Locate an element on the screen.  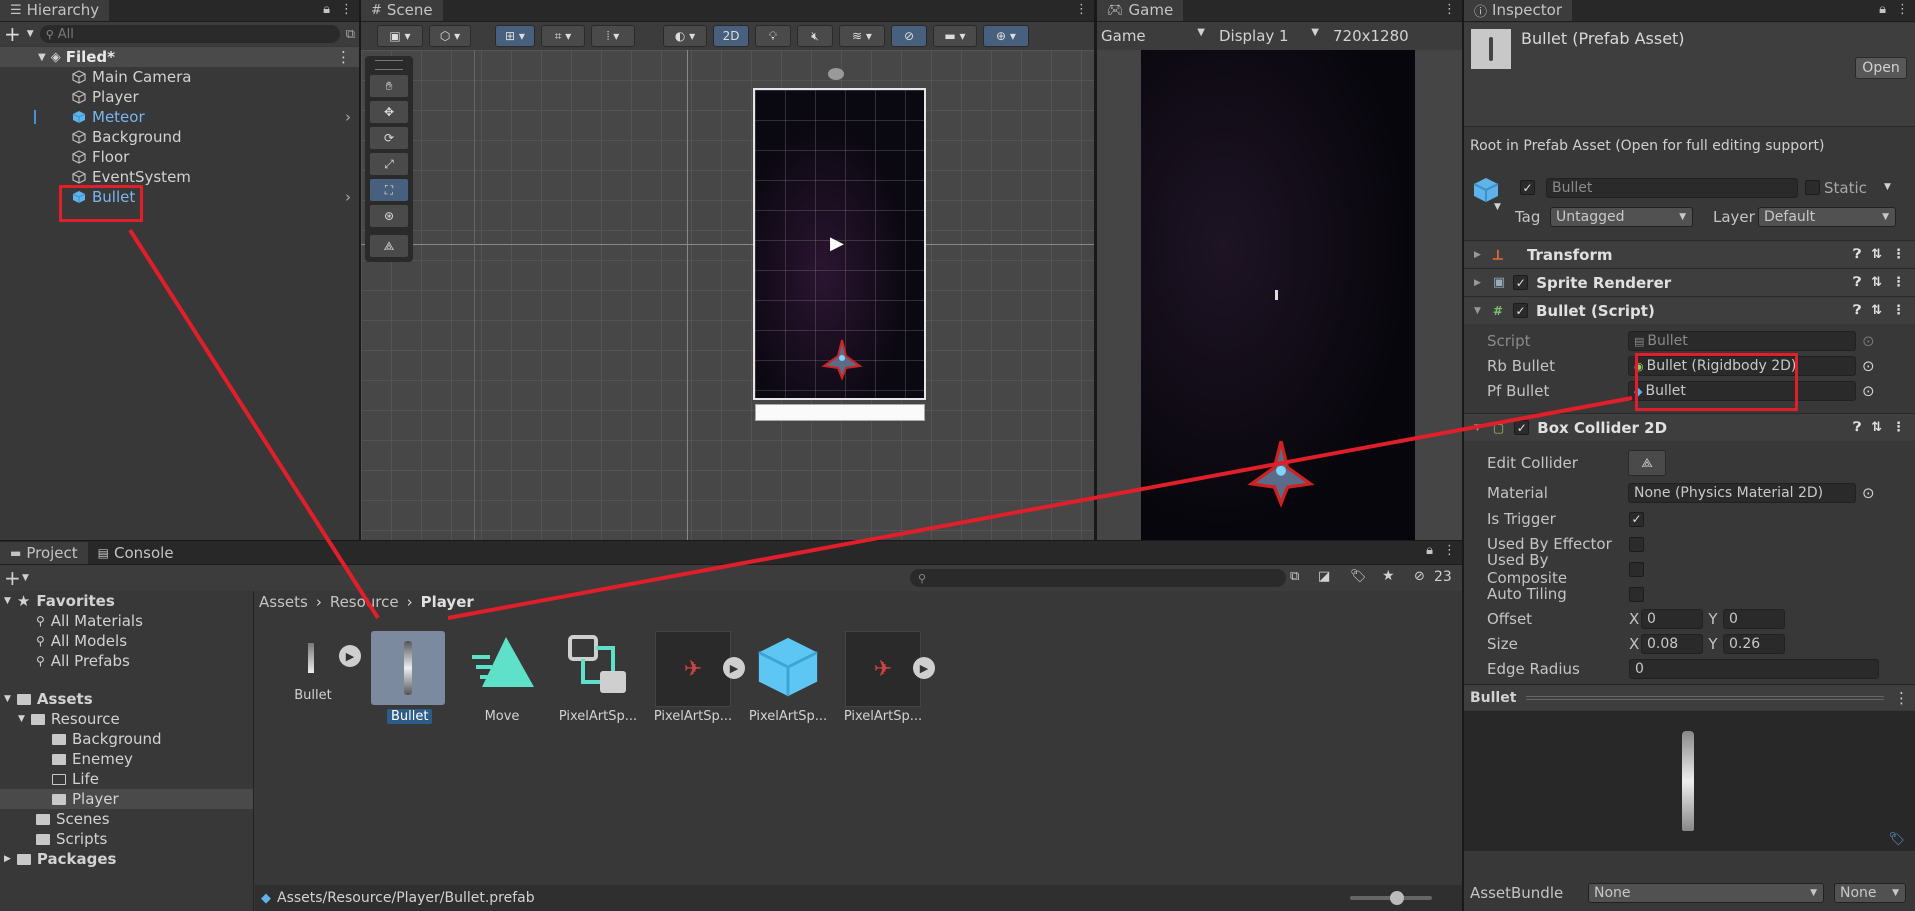
label-tag-icon: 🏷︎ is located at coordinates (1896, 839).